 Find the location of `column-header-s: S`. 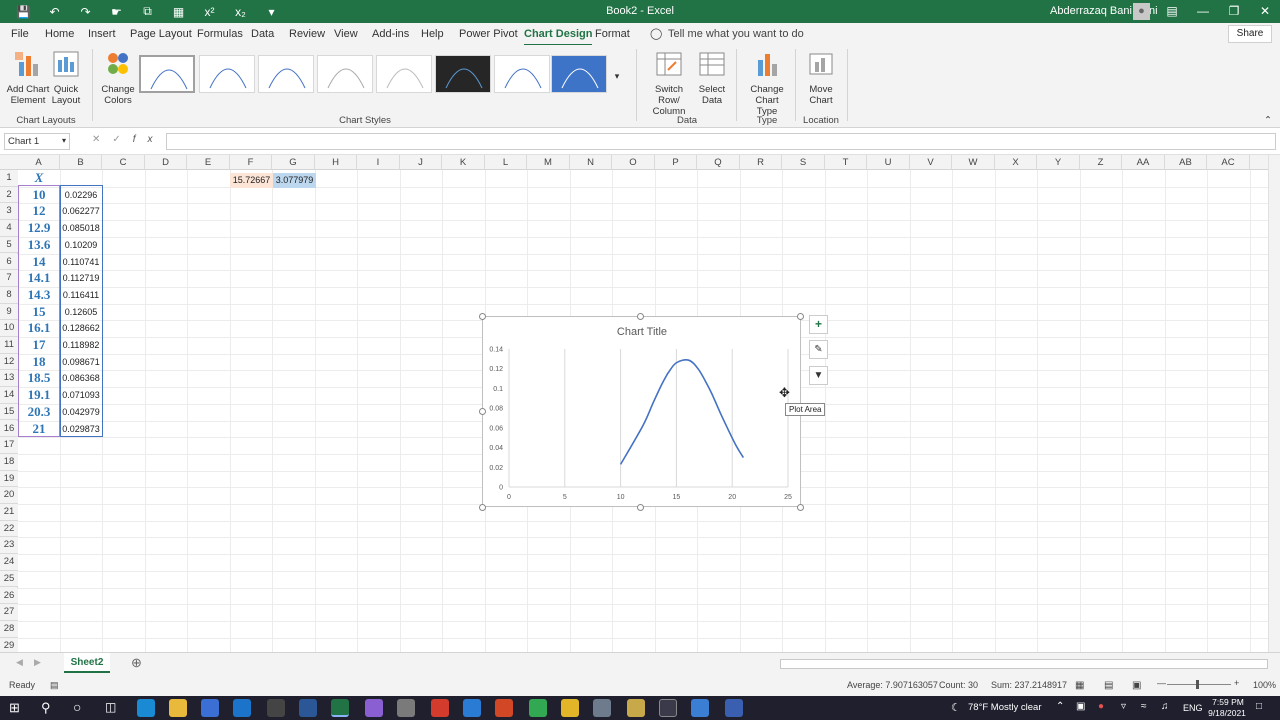

column-header-s: S is located at coordinates (803, 162).